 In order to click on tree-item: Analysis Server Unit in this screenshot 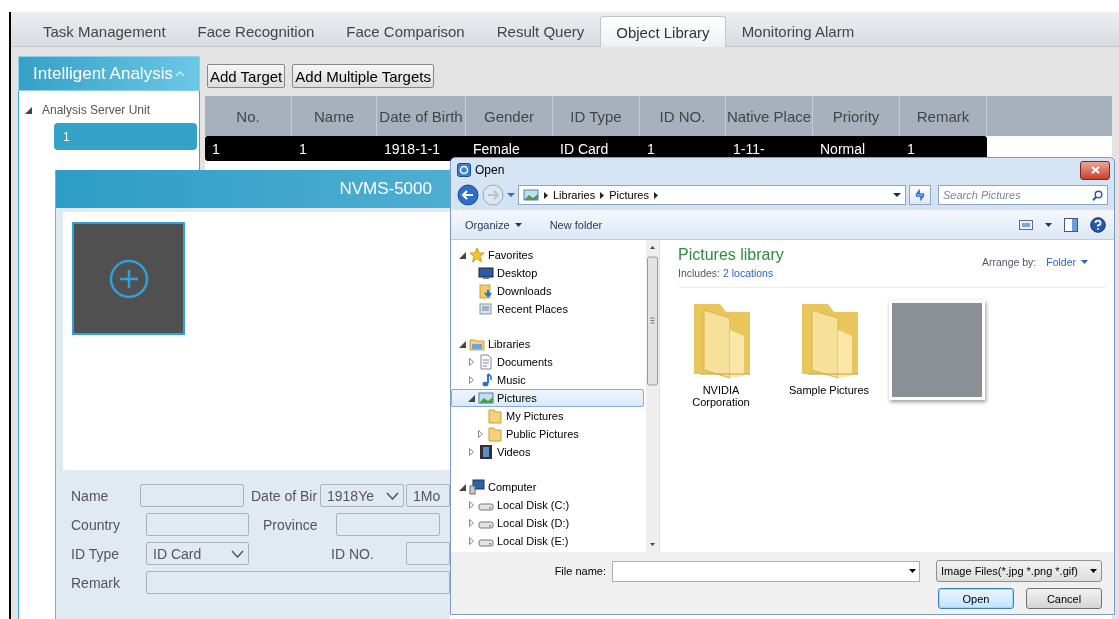, I will do `click(109, 110)`.